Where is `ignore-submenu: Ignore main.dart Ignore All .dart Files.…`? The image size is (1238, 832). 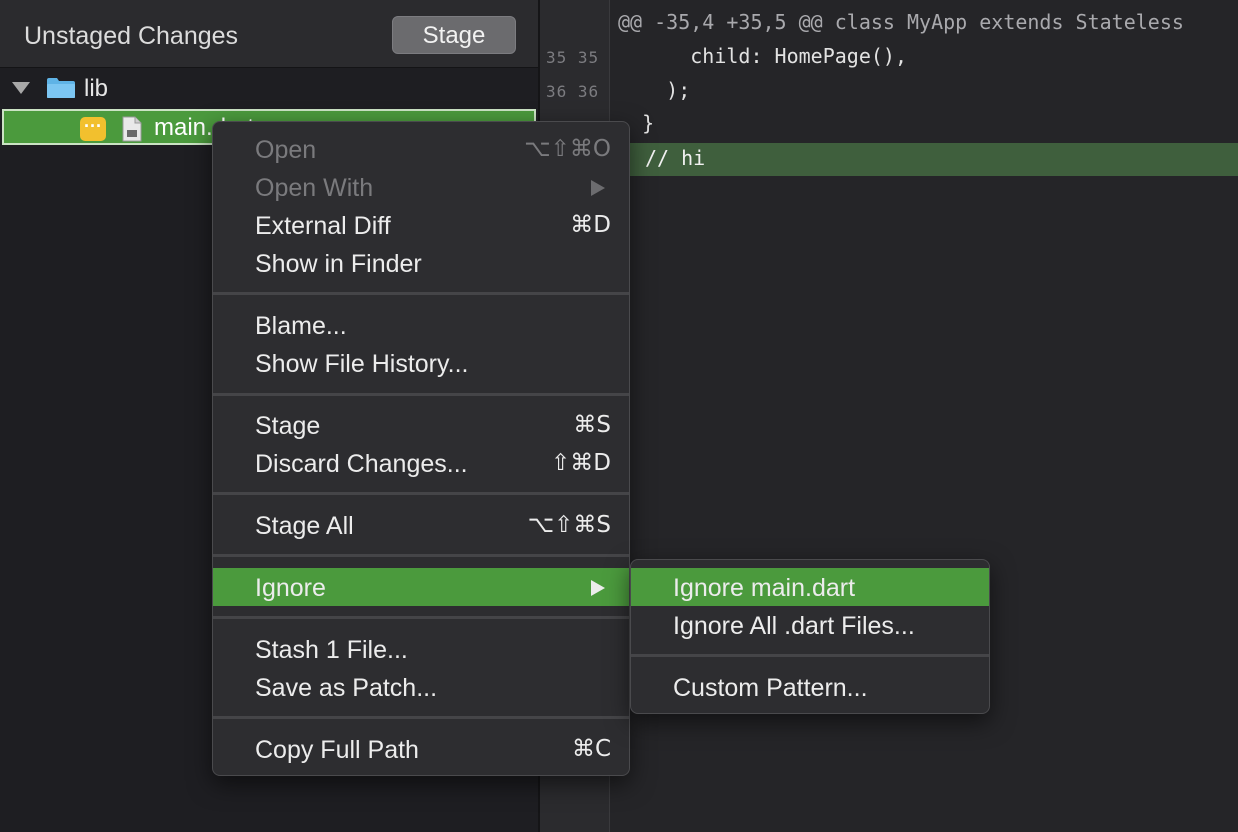 ignore-submenu: Ignore main.dart Ignore All .dart Files.… is located at coordinates (810, 636).